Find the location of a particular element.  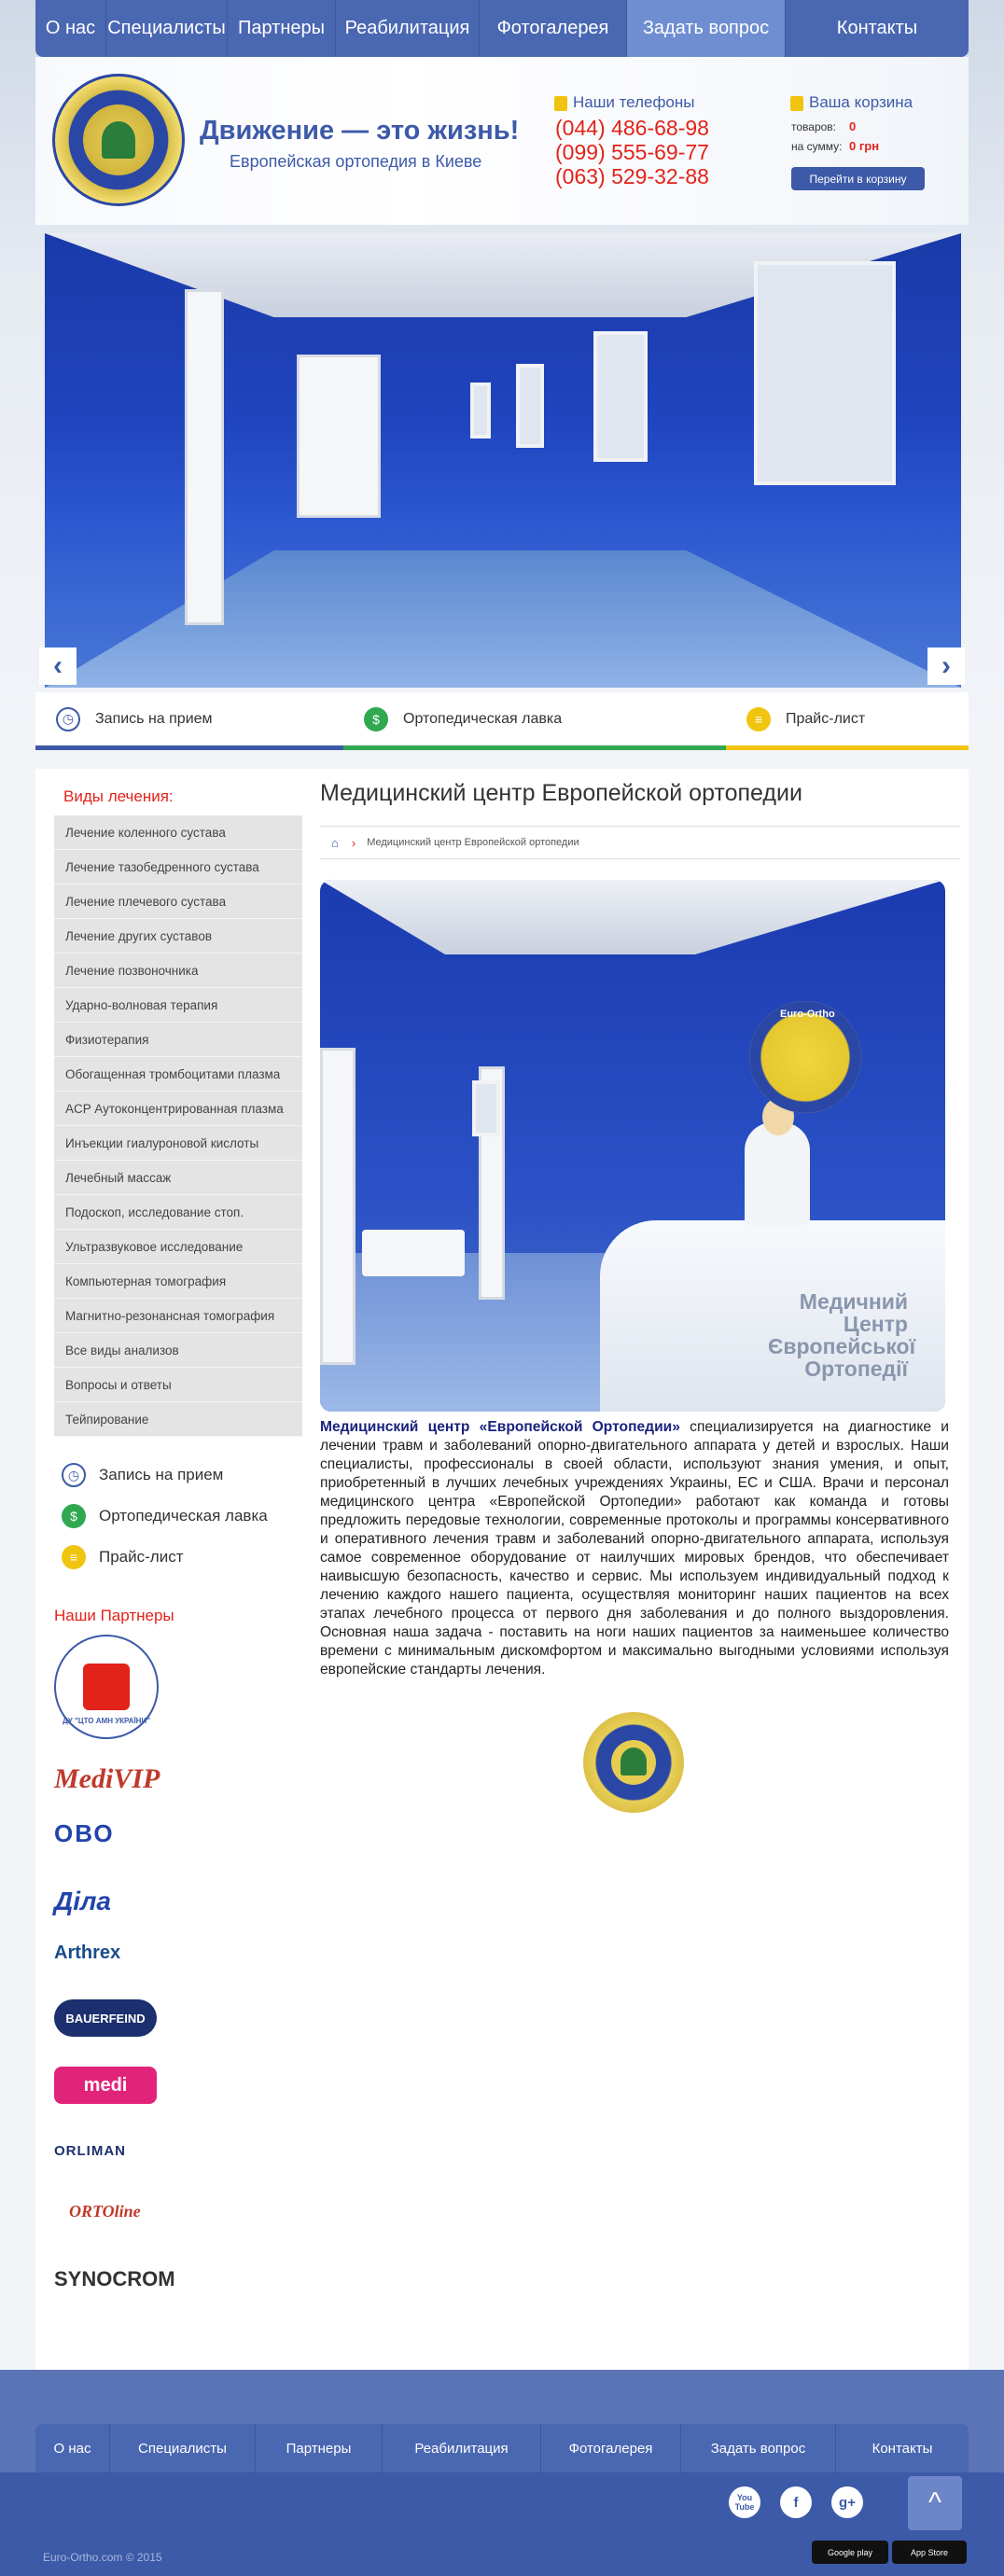

phones-title-text: Наши телефоны is located at coordinates (634, 102).